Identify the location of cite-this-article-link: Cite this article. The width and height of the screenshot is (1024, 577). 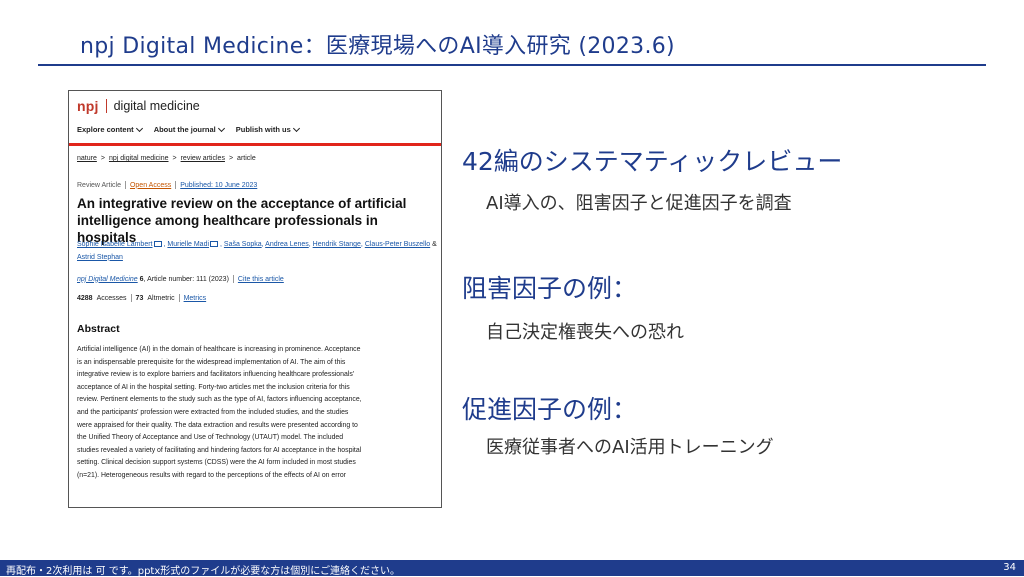
(261, 279).